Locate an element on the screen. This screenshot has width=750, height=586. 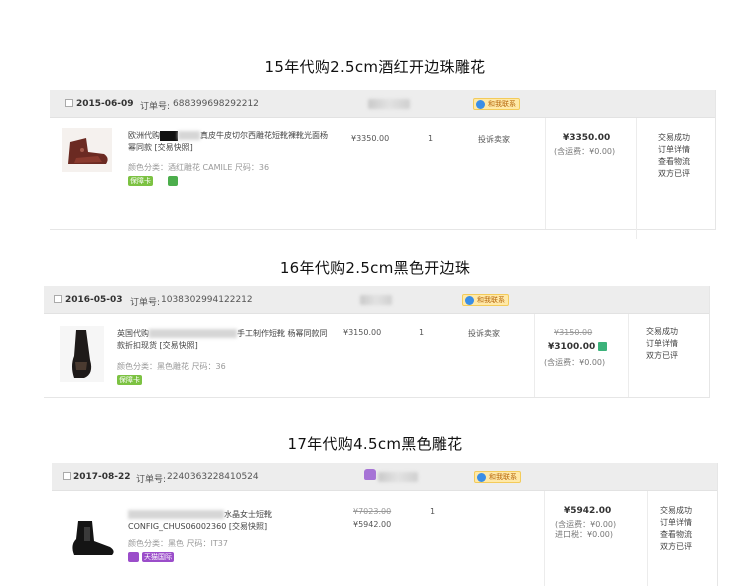
order-total: ¥3350.00 is located at coordinates (587, 138).